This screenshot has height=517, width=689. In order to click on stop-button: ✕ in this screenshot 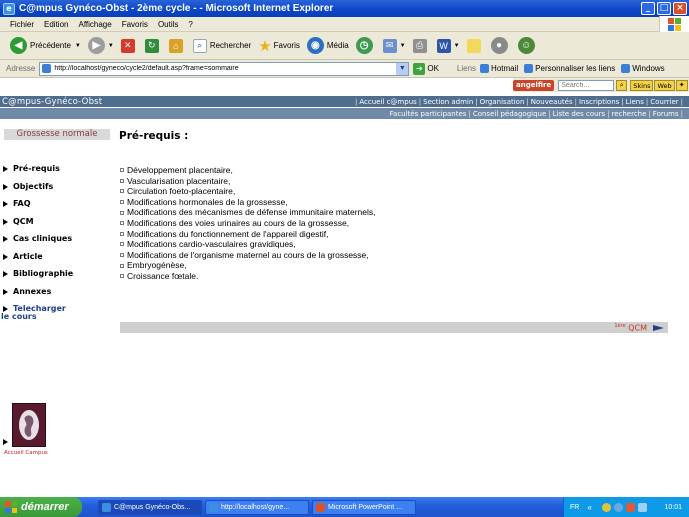, I will do `click(129, 45)`.